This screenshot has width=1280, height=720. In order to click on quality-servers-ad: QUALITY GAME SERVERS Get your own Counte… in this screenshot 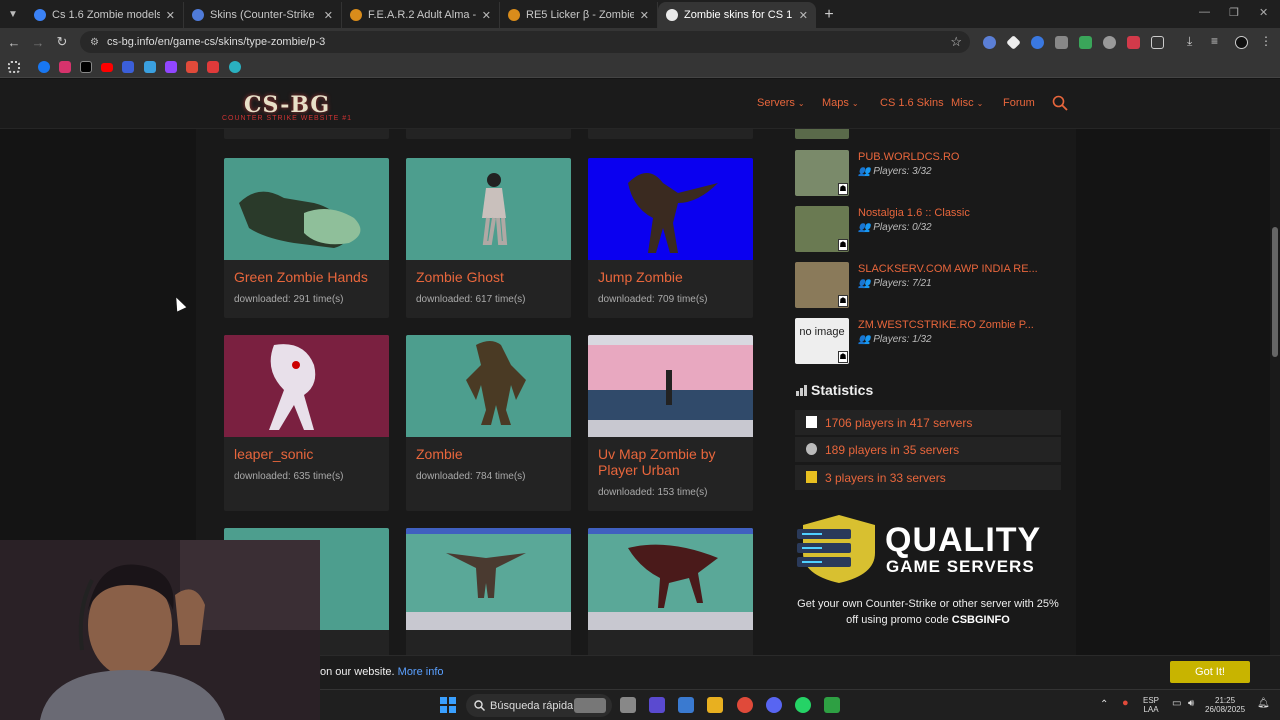, I will do `click(930, 574)`.